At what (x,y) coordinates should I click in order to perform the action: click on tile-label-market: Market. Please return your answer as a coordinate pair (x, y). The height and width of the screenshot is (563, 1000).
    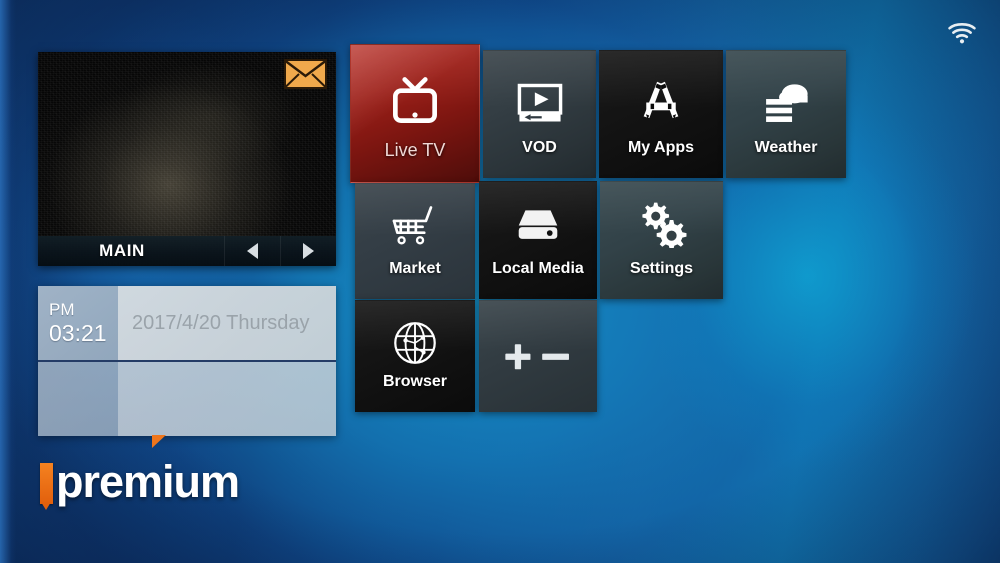
    Looking at the image, I should click on (415, 268).